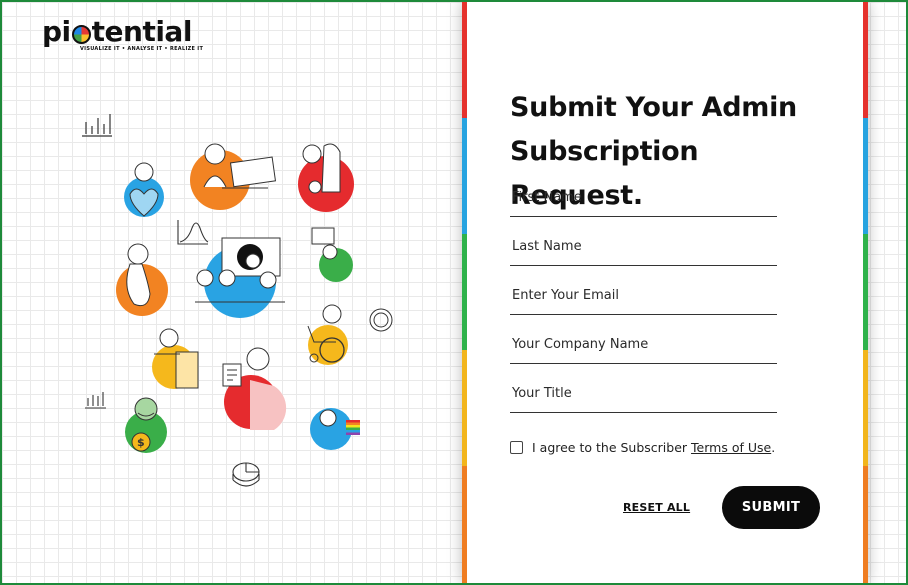 Image resolution: width=908 pixels, height=585 pixels. What do you see at coordinates (773, 447) in the screenshot?
I see `terms-agree-suffix: .` at bounding box center [773, 447].